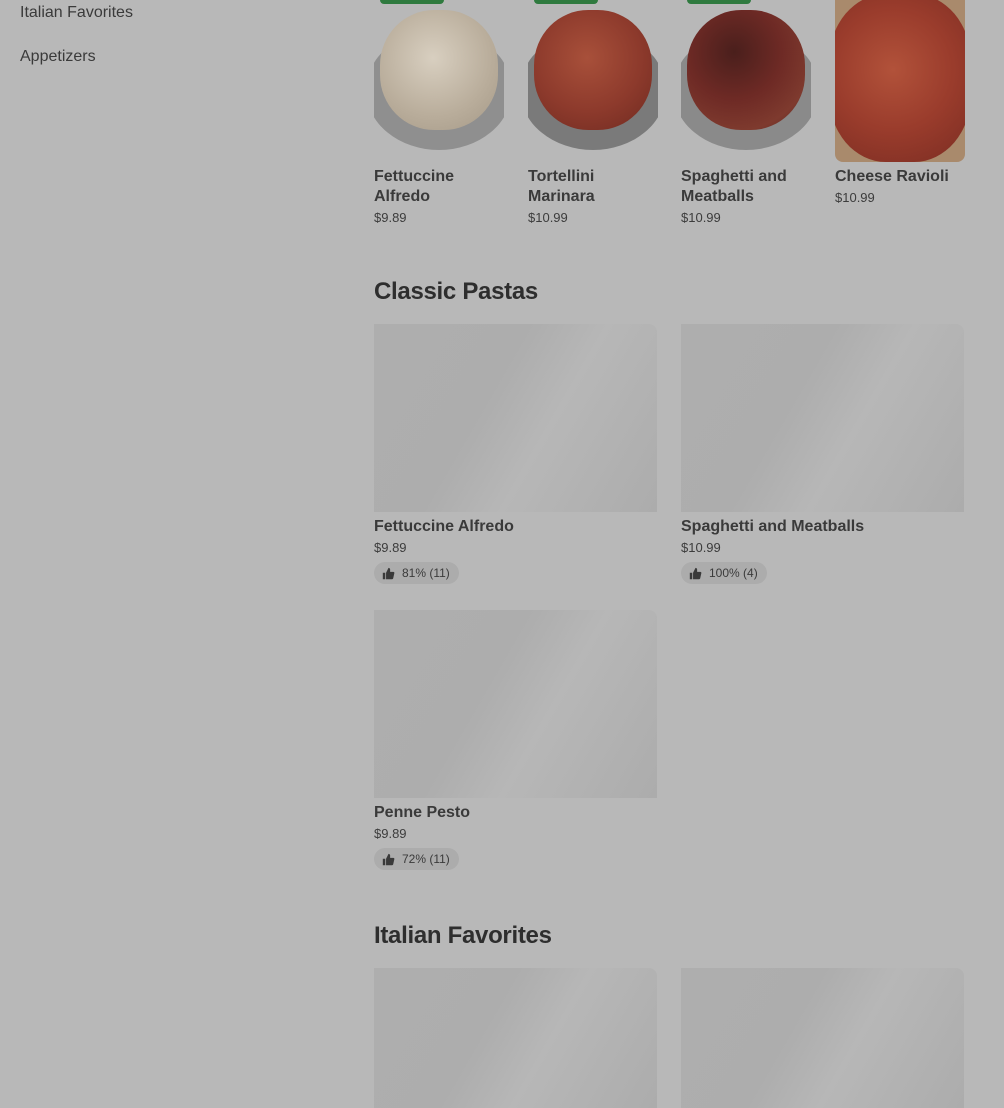  I want to click on featured-item-name: Spaghetti and Meatballs, so click(734, 186).